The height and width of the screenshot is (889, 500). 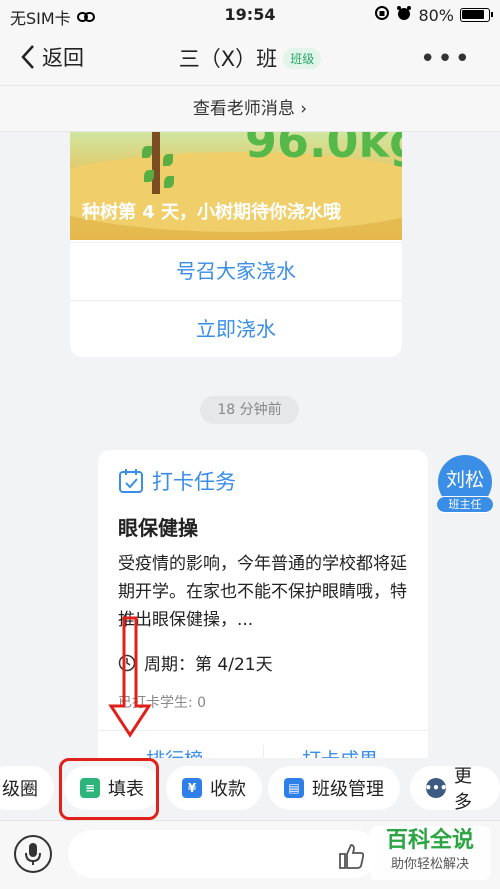 I want to click on tree-weight: 96.0kg, so click(x=323, y=150).